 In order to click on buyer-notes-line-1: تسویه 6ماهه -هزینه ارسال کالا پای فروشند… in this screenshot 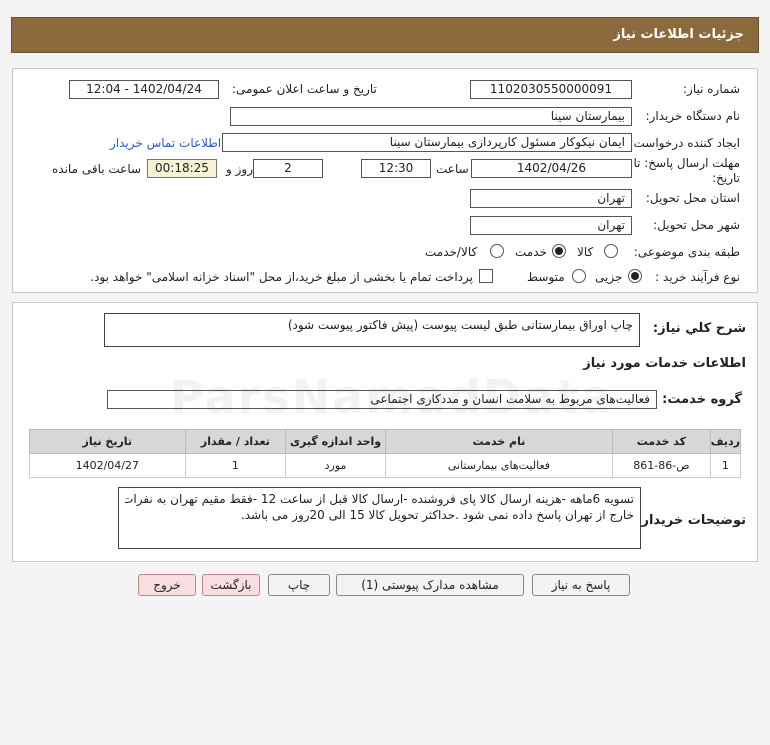, I will do `click(379, 499)`.